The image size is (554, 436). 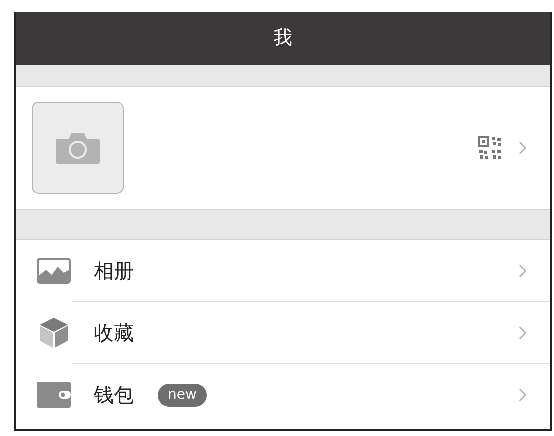 What do you see at coordinates (283, 271) in the screenshot?
I see `menu-item: 相册` at bounding box center [283, 271].